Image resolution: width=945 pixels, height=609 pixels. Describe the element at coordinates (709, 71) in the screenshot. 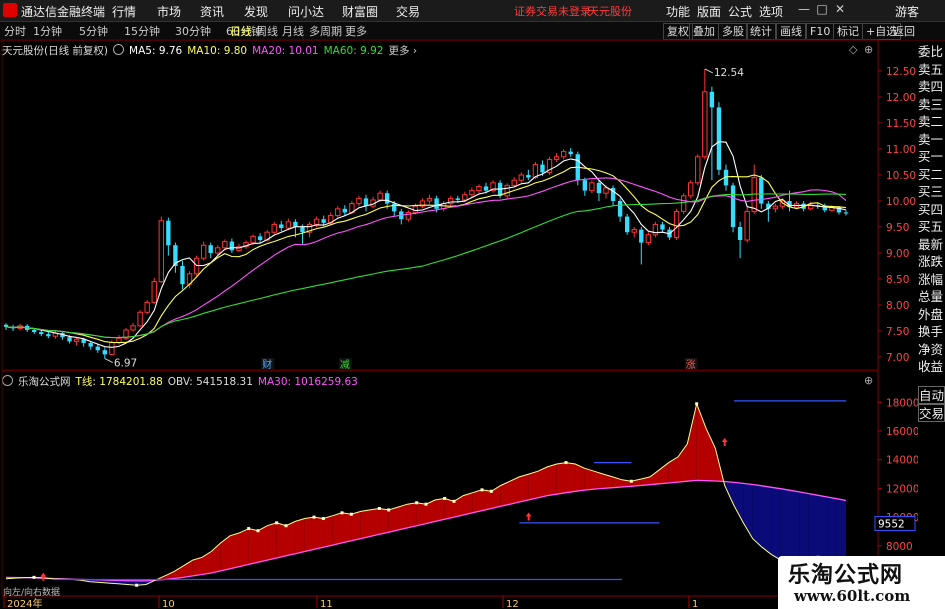

I see `high-pointer` at that location.